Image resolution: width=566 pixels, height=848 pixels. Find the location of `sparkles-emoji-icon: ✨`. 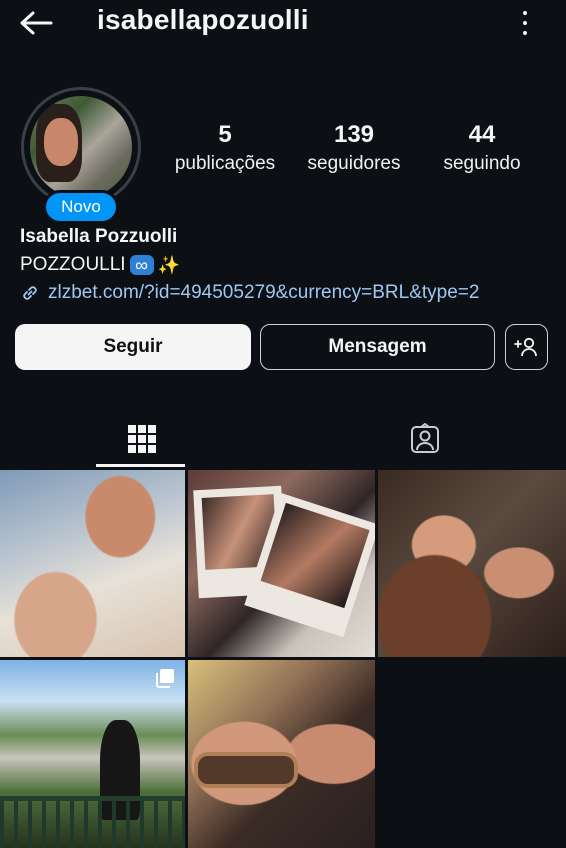

sparkles-emoji-icon: ✨ is located at coordinates (168, 264).